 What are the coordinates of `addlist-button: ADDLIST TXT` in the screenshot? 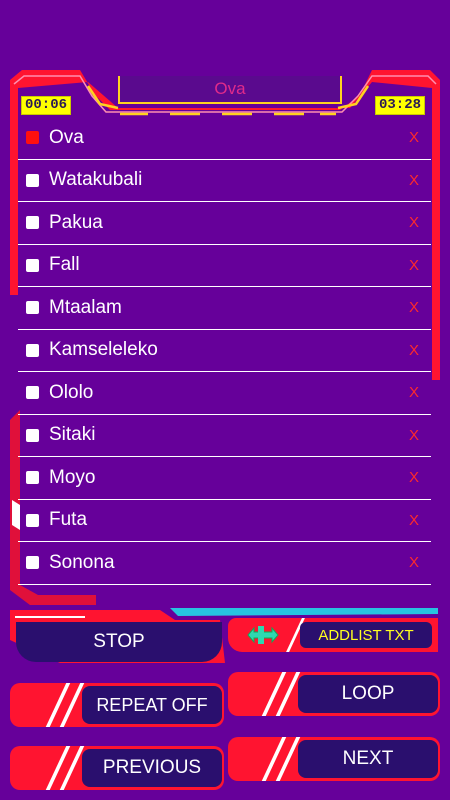 It's located at (333, 635).